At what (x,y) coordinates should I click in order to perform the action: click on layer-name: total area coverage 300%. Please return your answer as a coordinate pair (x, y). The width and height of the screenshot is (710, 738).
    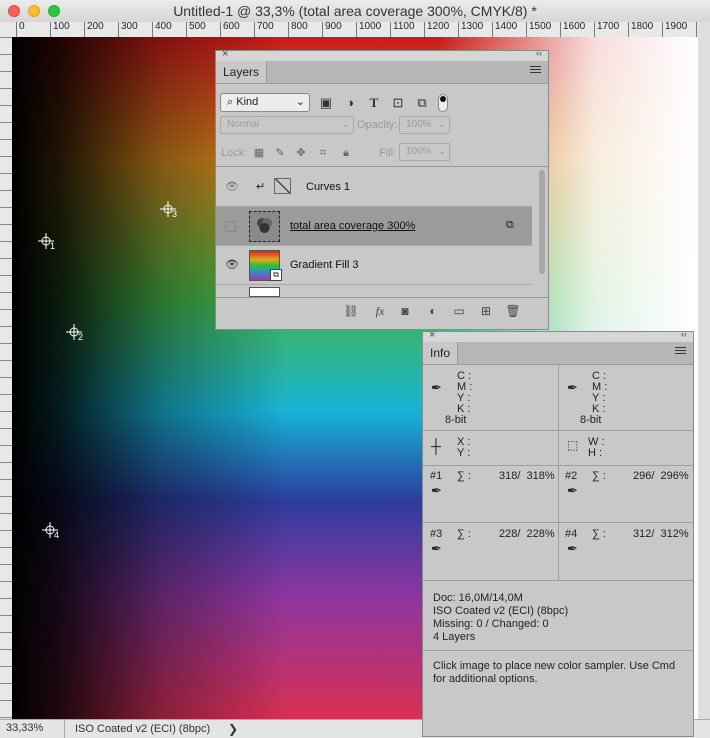
    Looking at the image, I should click on (352, 226).